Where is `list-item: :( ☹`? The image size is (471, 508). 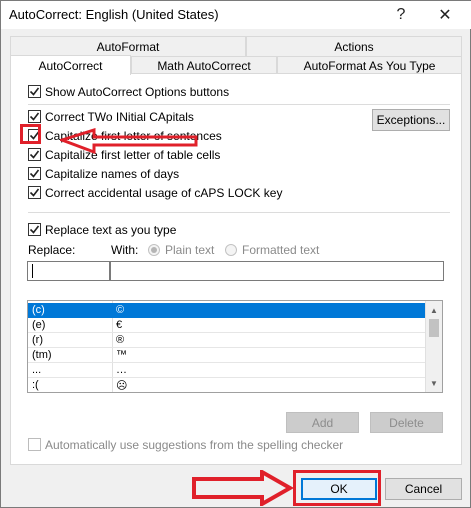
list-item: :( ☹ is located at coordinates (227, 385).